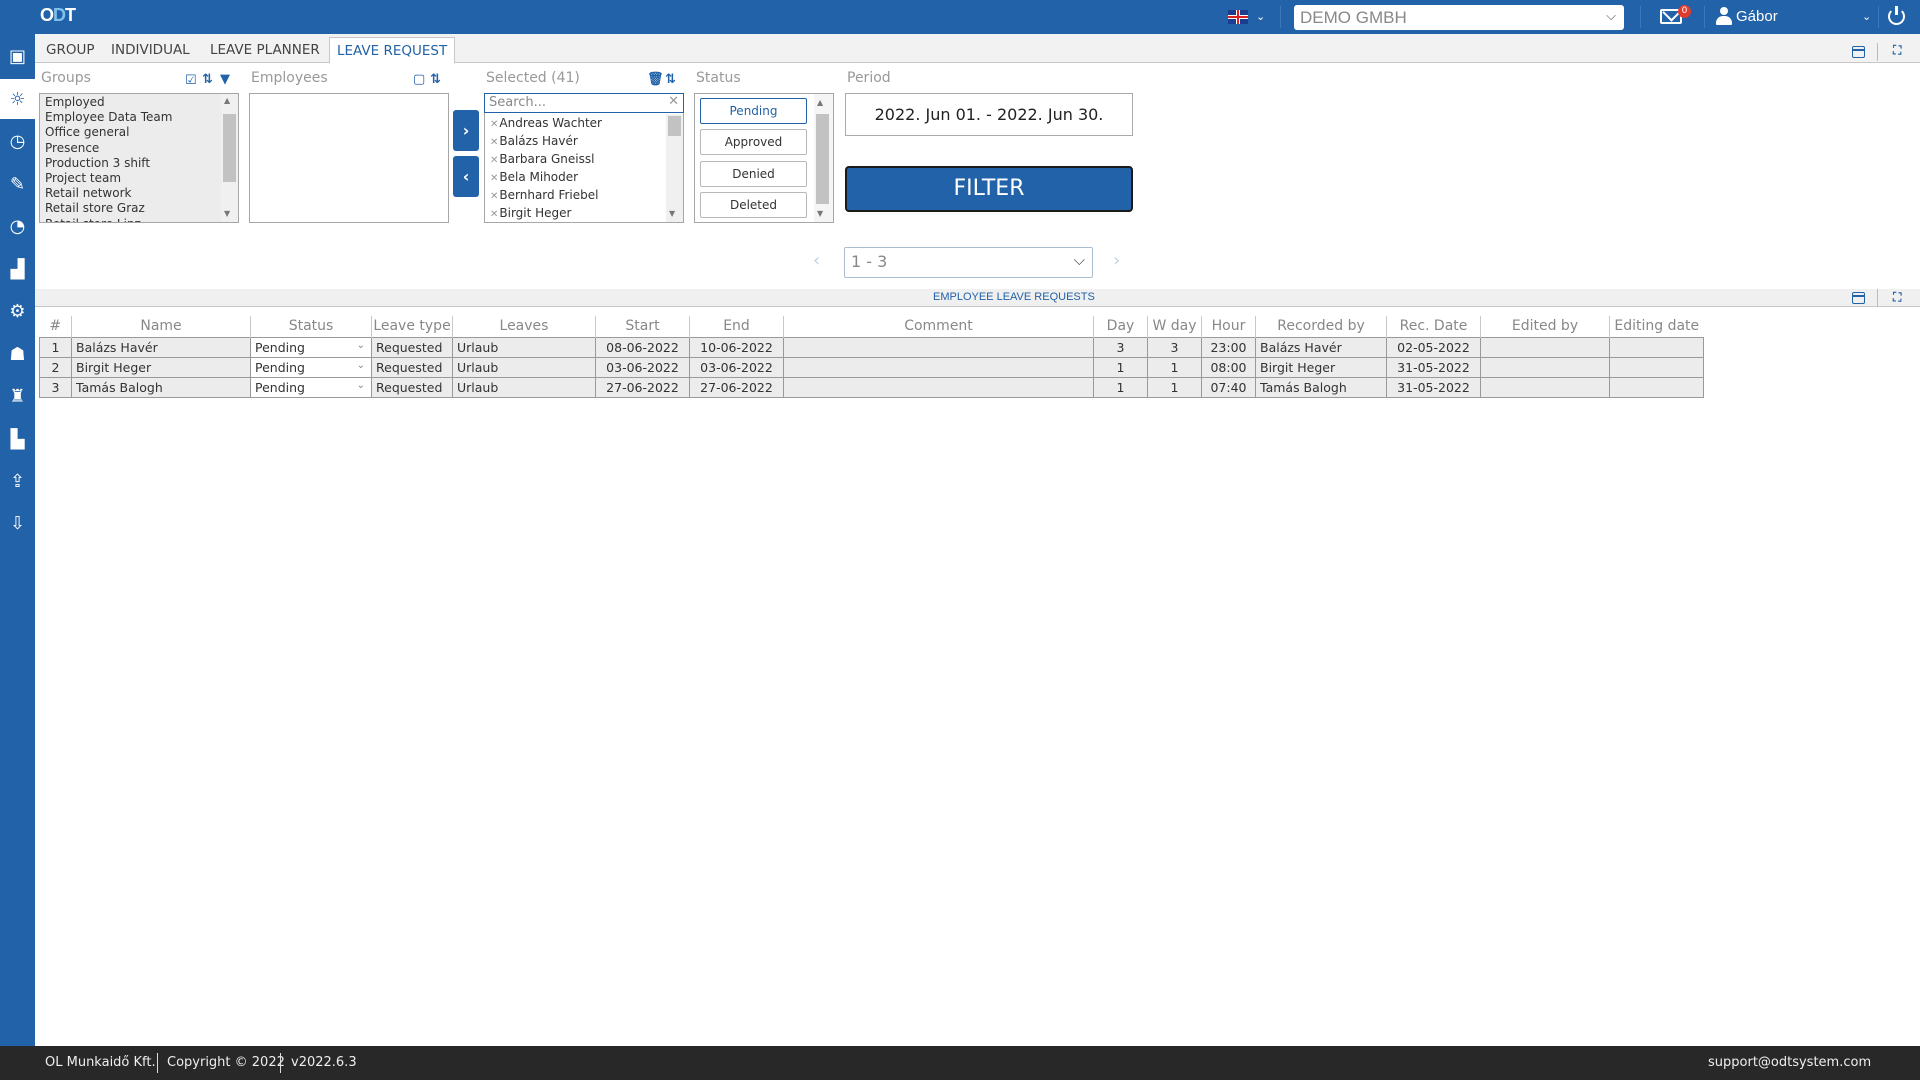 The image size is (1920, 1080). Describe the element at coordinates (584, 177) in the screenshot. I see `selected-list-item: ✕Bela Mihoder` at that location.